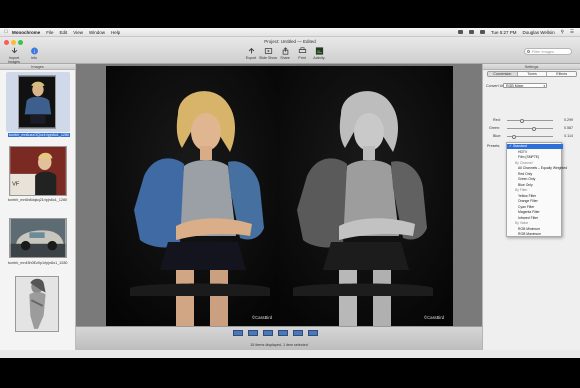 The height and width of the screenshot is (388, 580). I want to click on dropdown-option: Infrared Filter, so click(535, 218).